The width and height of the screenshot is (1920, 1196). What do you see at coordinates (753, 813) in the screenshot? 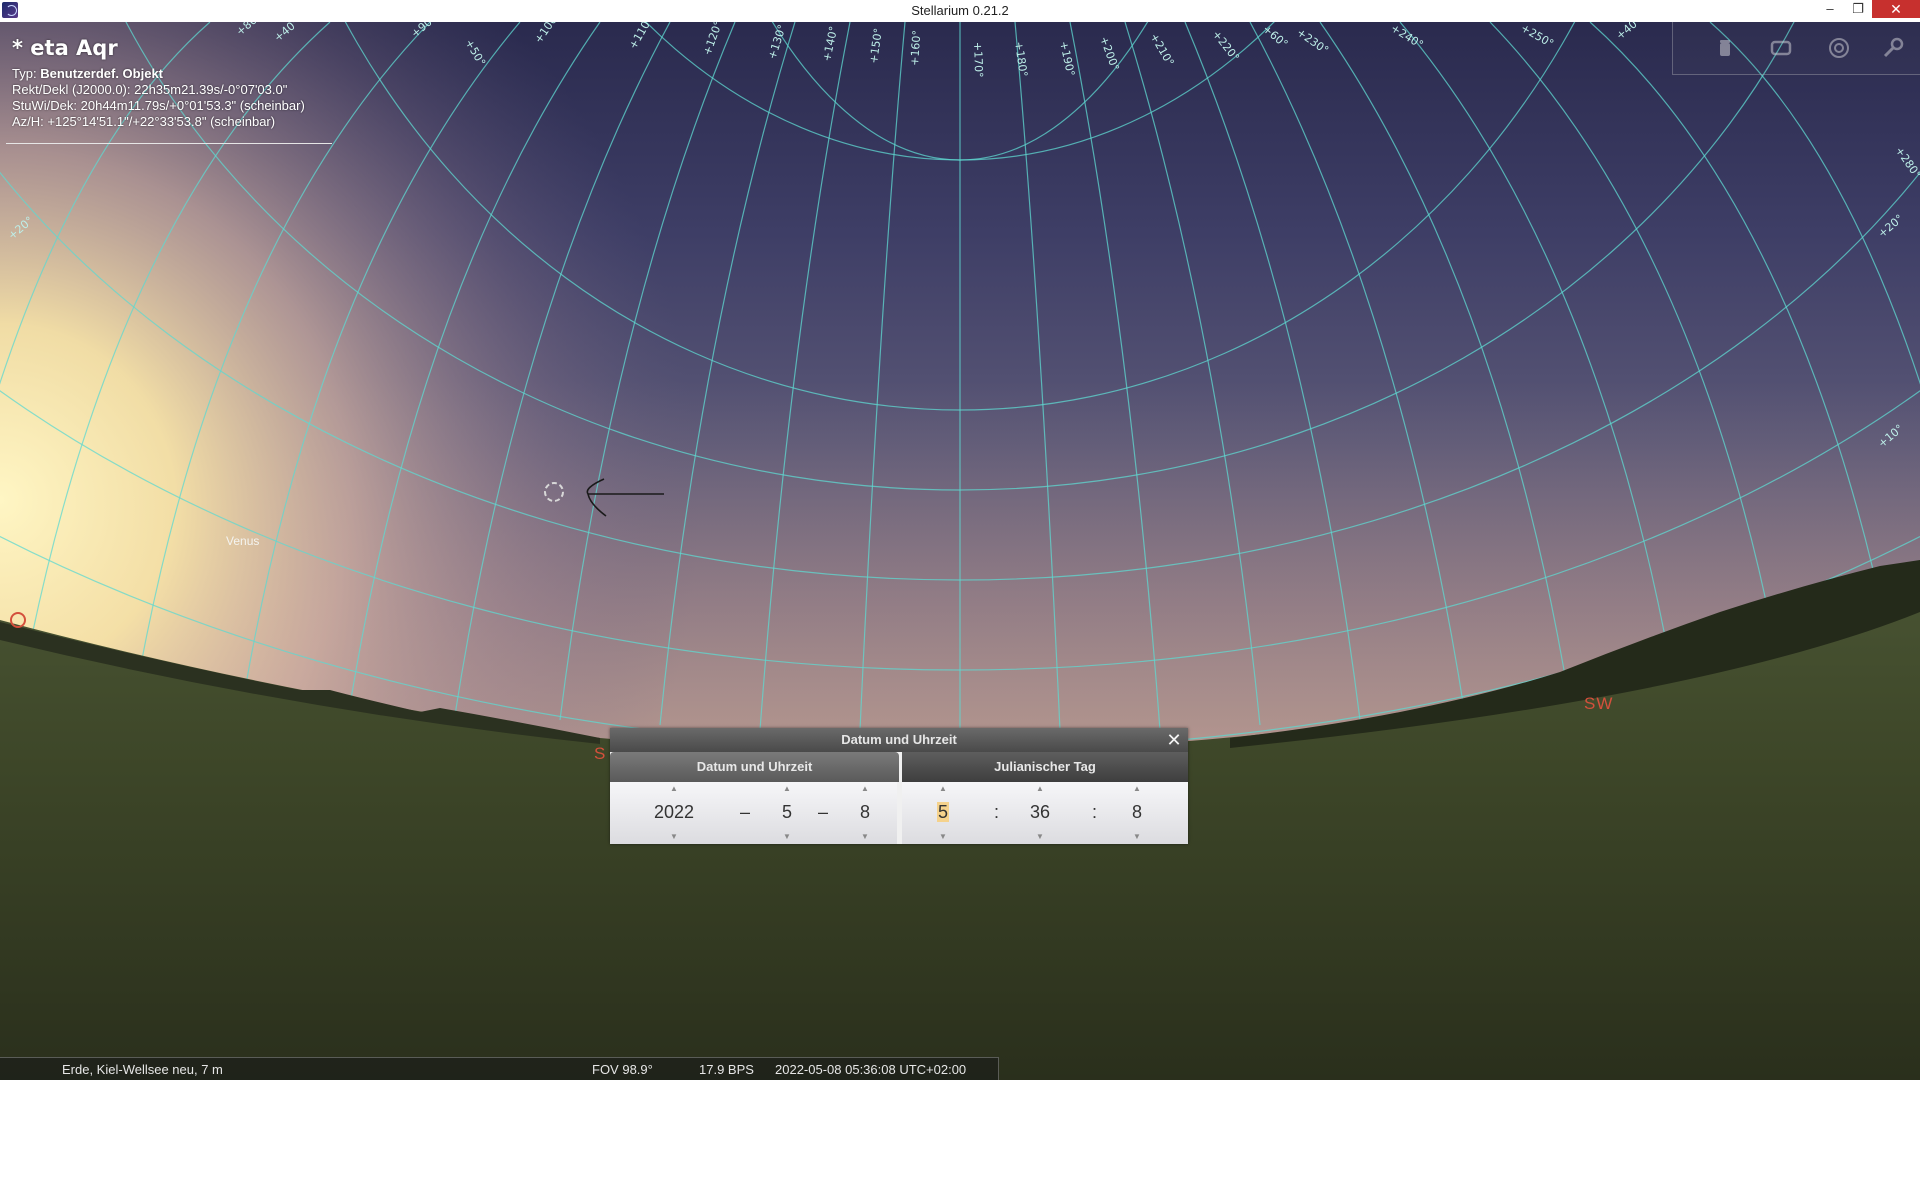
I see `date-panel: ▲ 2022 ▼ – ▲ 5 ▼ – ▲ 8 ▼` at bounding box center [753, 813].